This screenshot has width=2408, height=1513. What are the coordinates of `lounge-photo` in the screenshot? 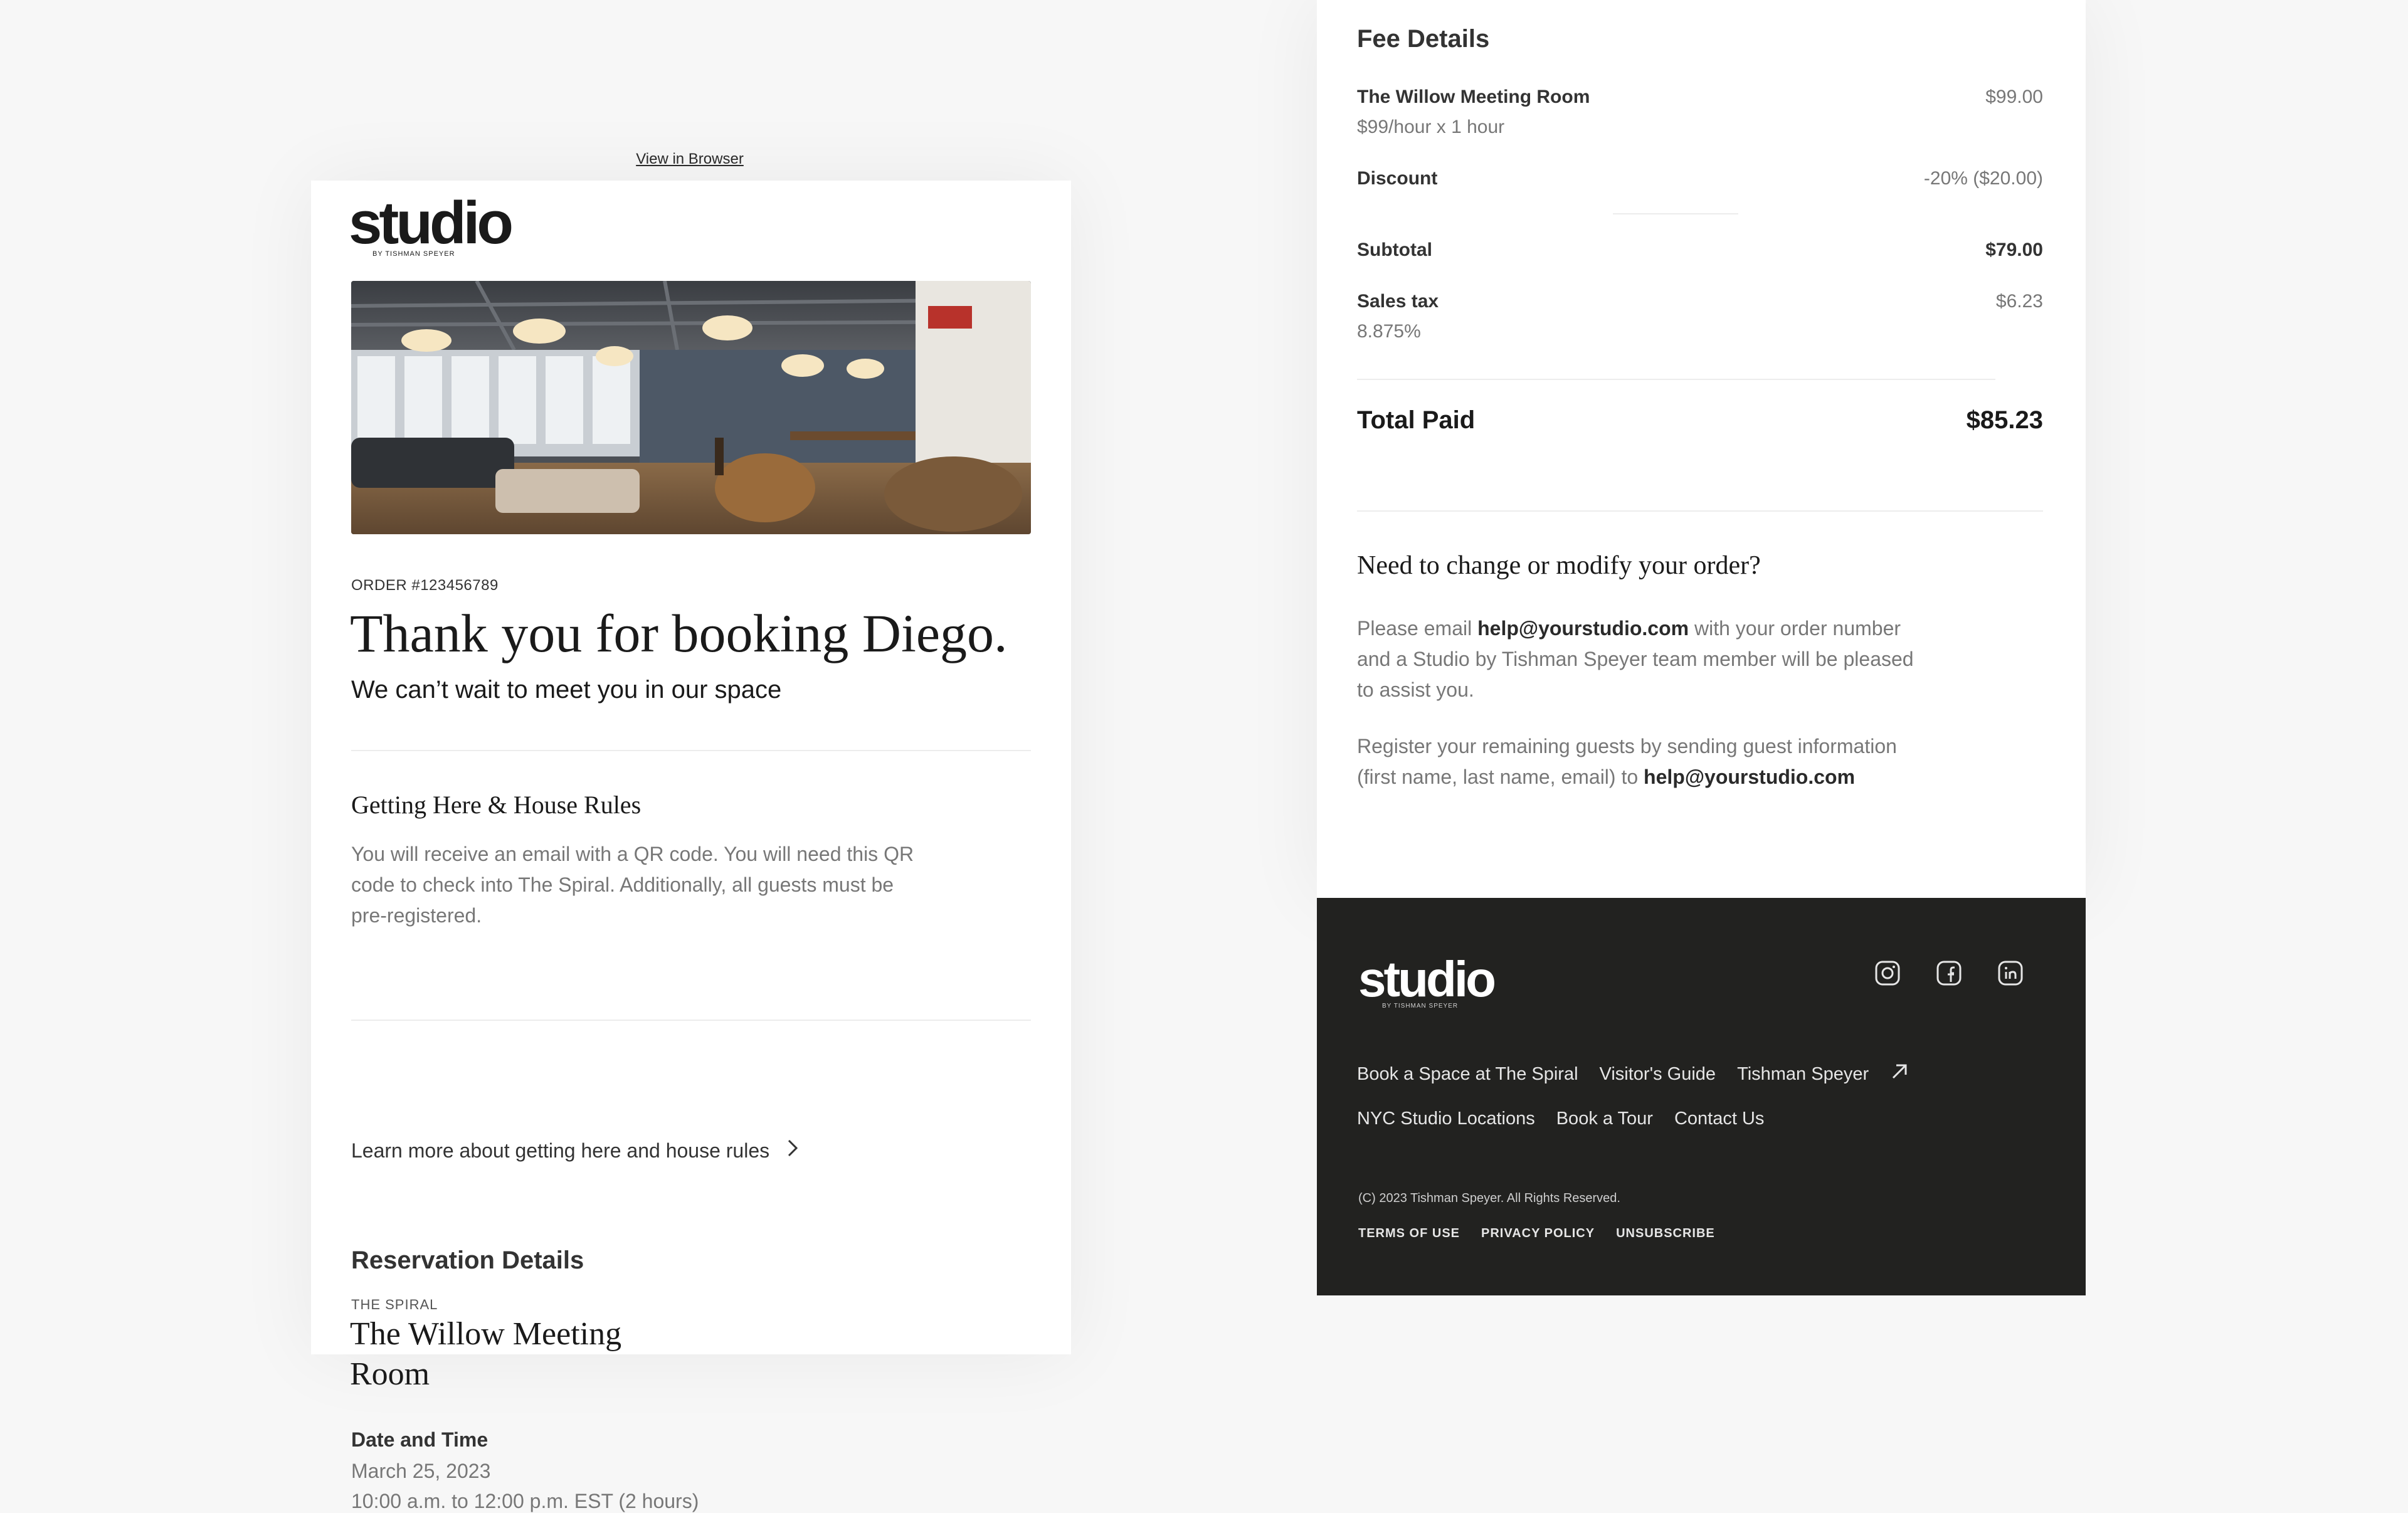 It's located at (691, 407).